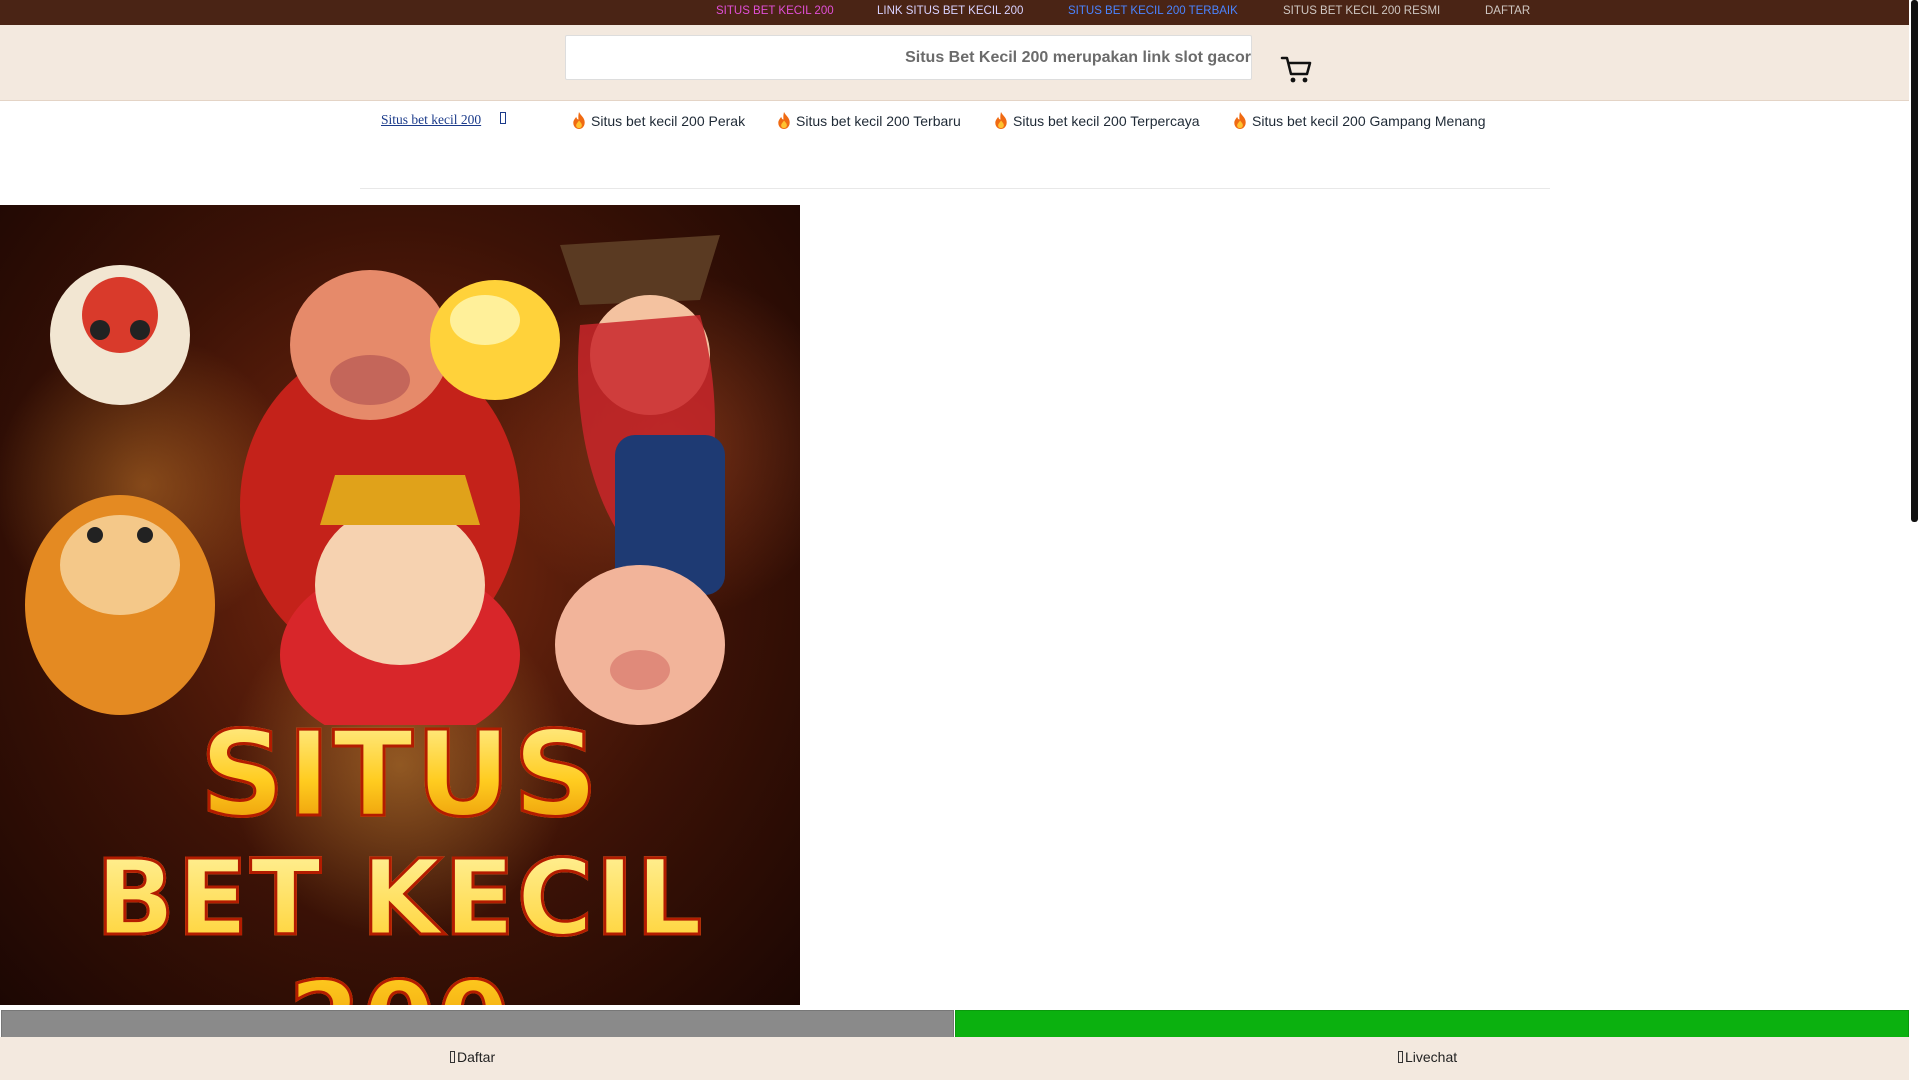 The image size is (1920, 1080). What do you see at coordinates (1369, 121) in the screenshot?
I see `category-label: Situs bet kecil 200 Gampang Menang` at bounding box center [1369, 121].